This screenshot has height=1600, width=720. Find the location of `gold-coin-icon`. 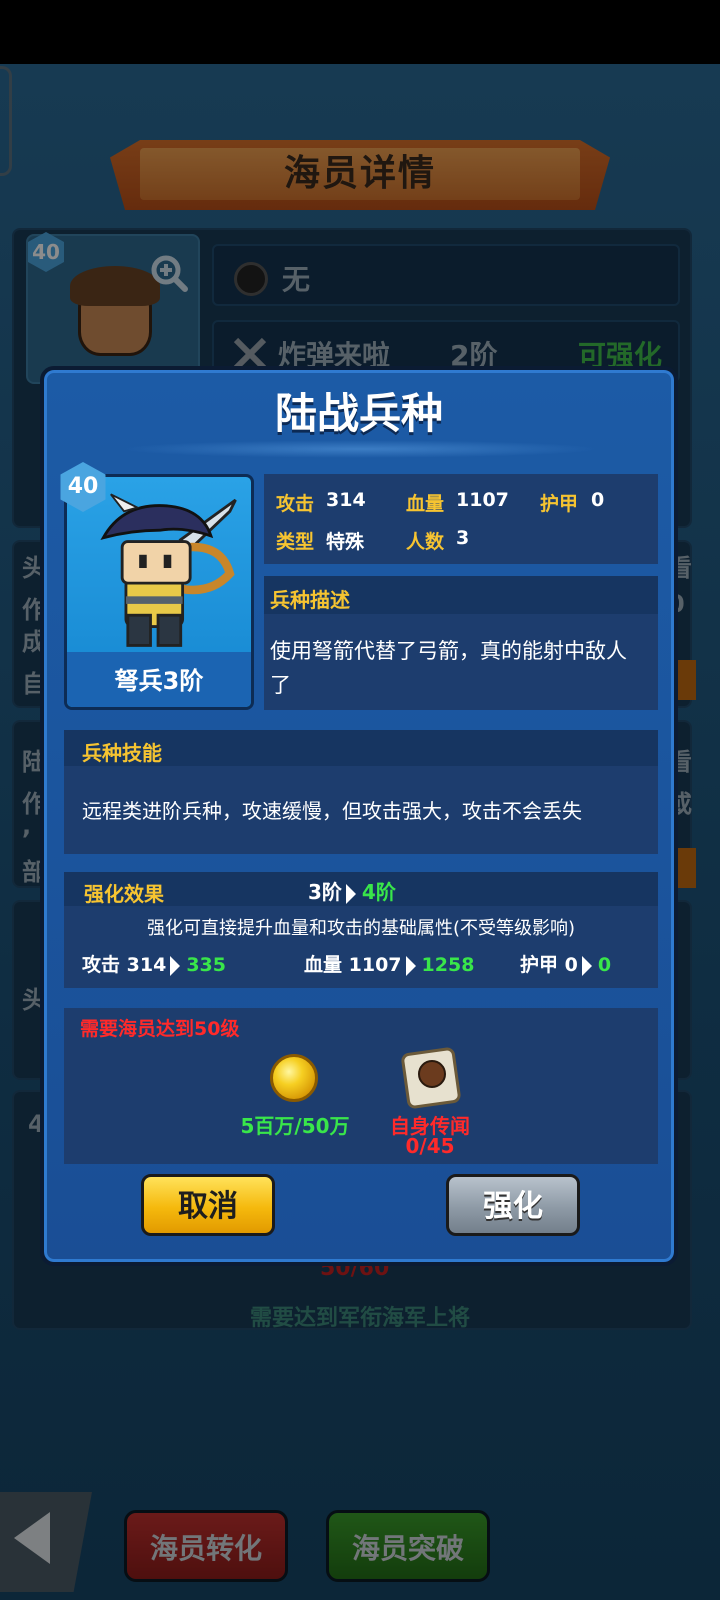

gold-coin-icon is located at coordinates (294, 1078).